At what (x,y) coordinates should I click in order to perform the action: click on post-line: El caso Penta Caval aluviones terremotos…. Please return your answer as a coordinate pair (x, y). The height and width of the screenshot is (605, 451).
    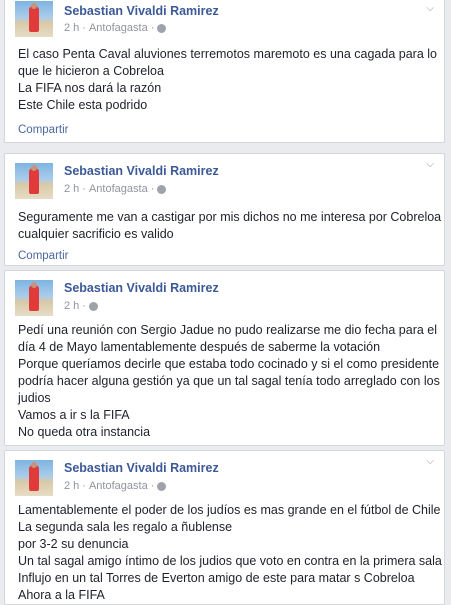
    Looking at the image, I should click on (227, 54).